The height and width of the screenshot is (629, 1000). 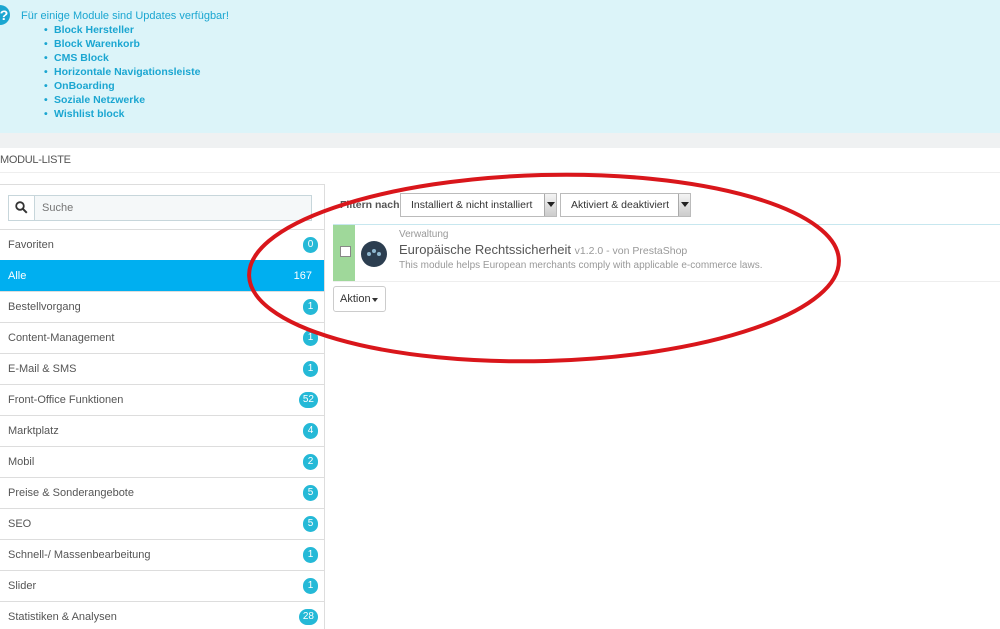 I want to click on question-icon: ?, so click(x=5, y=15).